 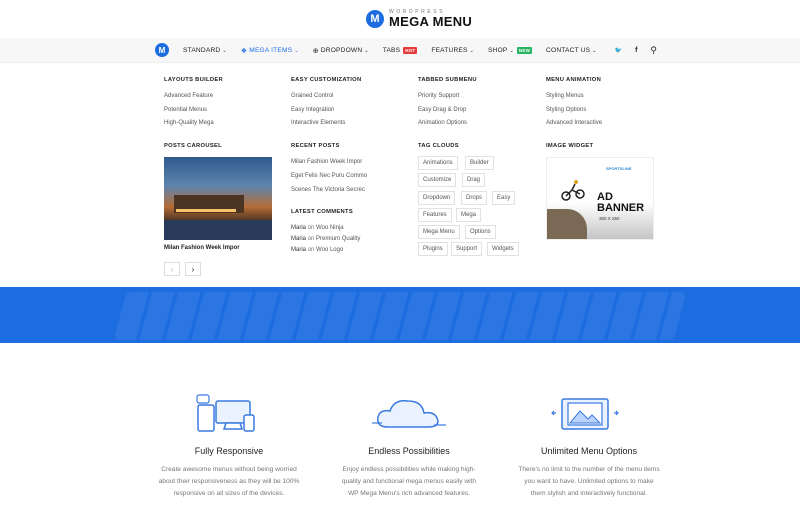 I want to click on menu-link: Styling Menus, so click(x=565, y=96).